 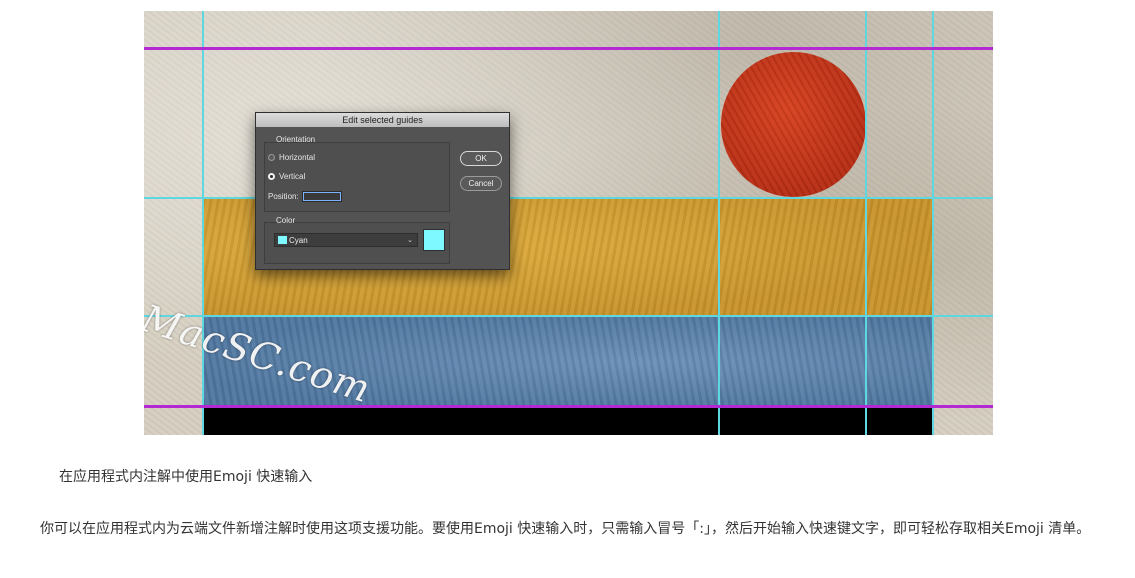 I want to click on color-swatch-button, so click(x=434, y=240).